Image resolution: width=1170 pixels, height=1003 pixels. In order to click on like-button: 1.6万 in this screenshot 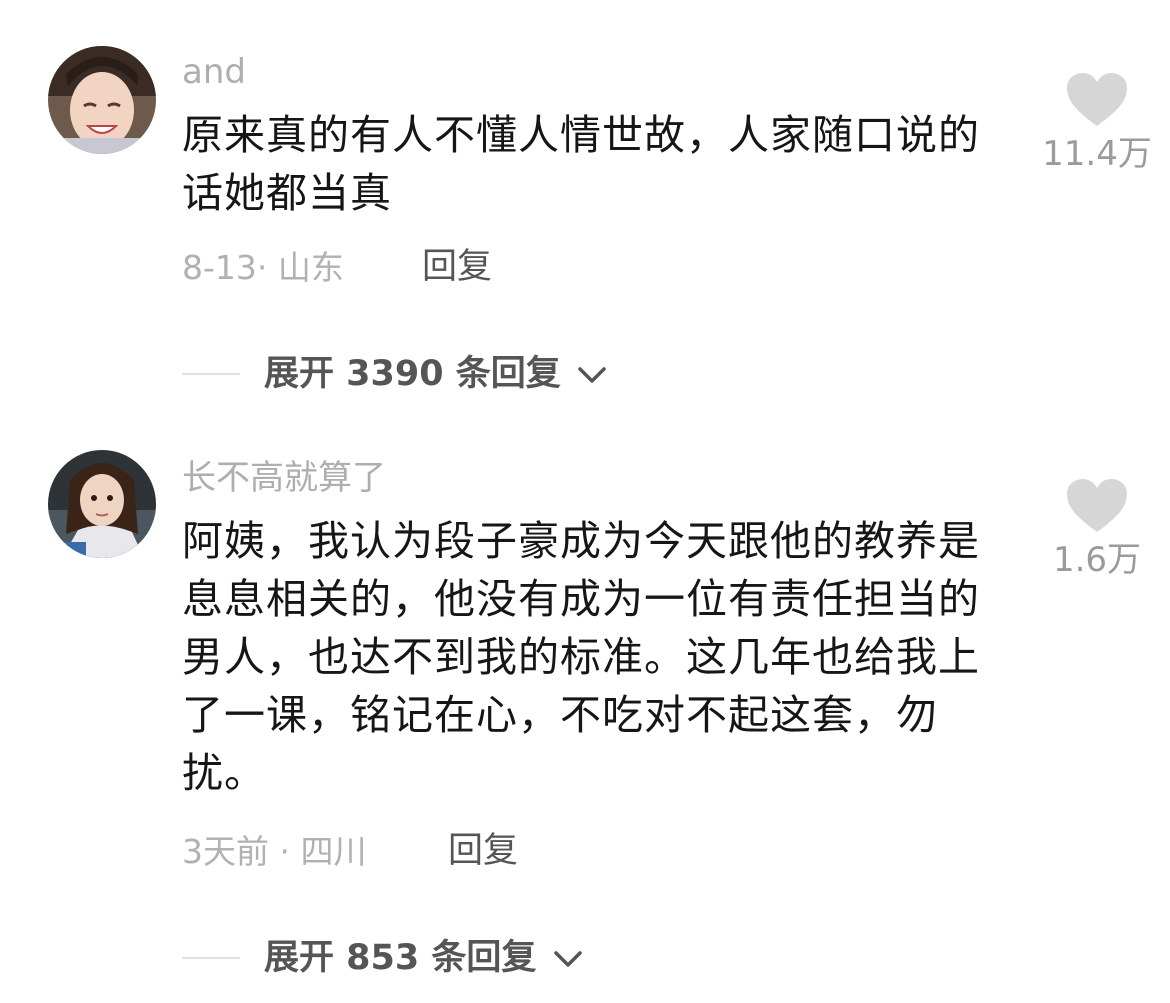, I will do `click(1097, 529)`.